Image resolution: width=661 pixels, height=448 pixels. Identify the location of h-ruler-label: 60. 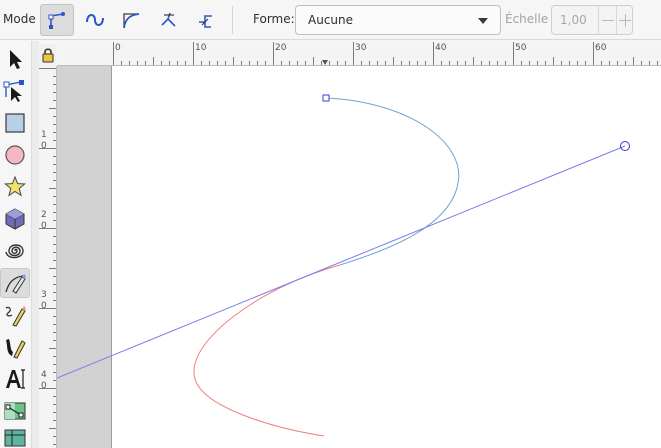
(601, 48).